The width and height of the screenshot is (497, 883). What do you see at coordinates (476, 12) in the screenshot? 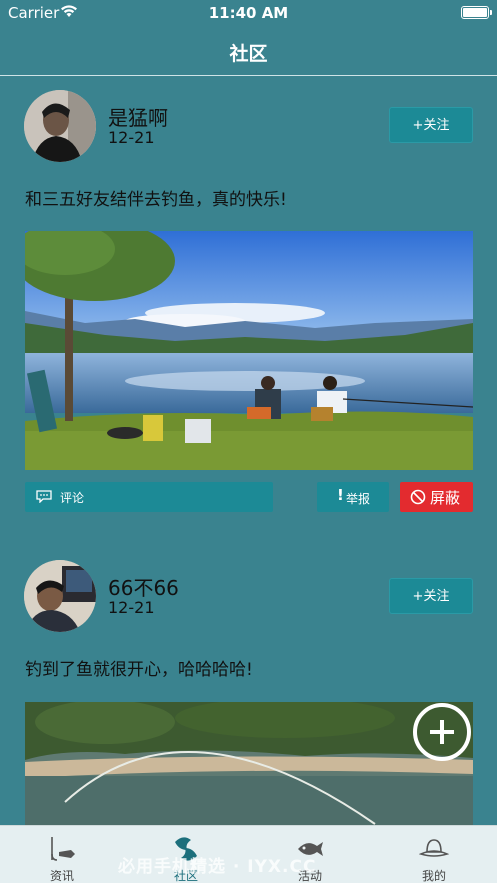
I see `battery-icon` at bounding box center [476, 12].